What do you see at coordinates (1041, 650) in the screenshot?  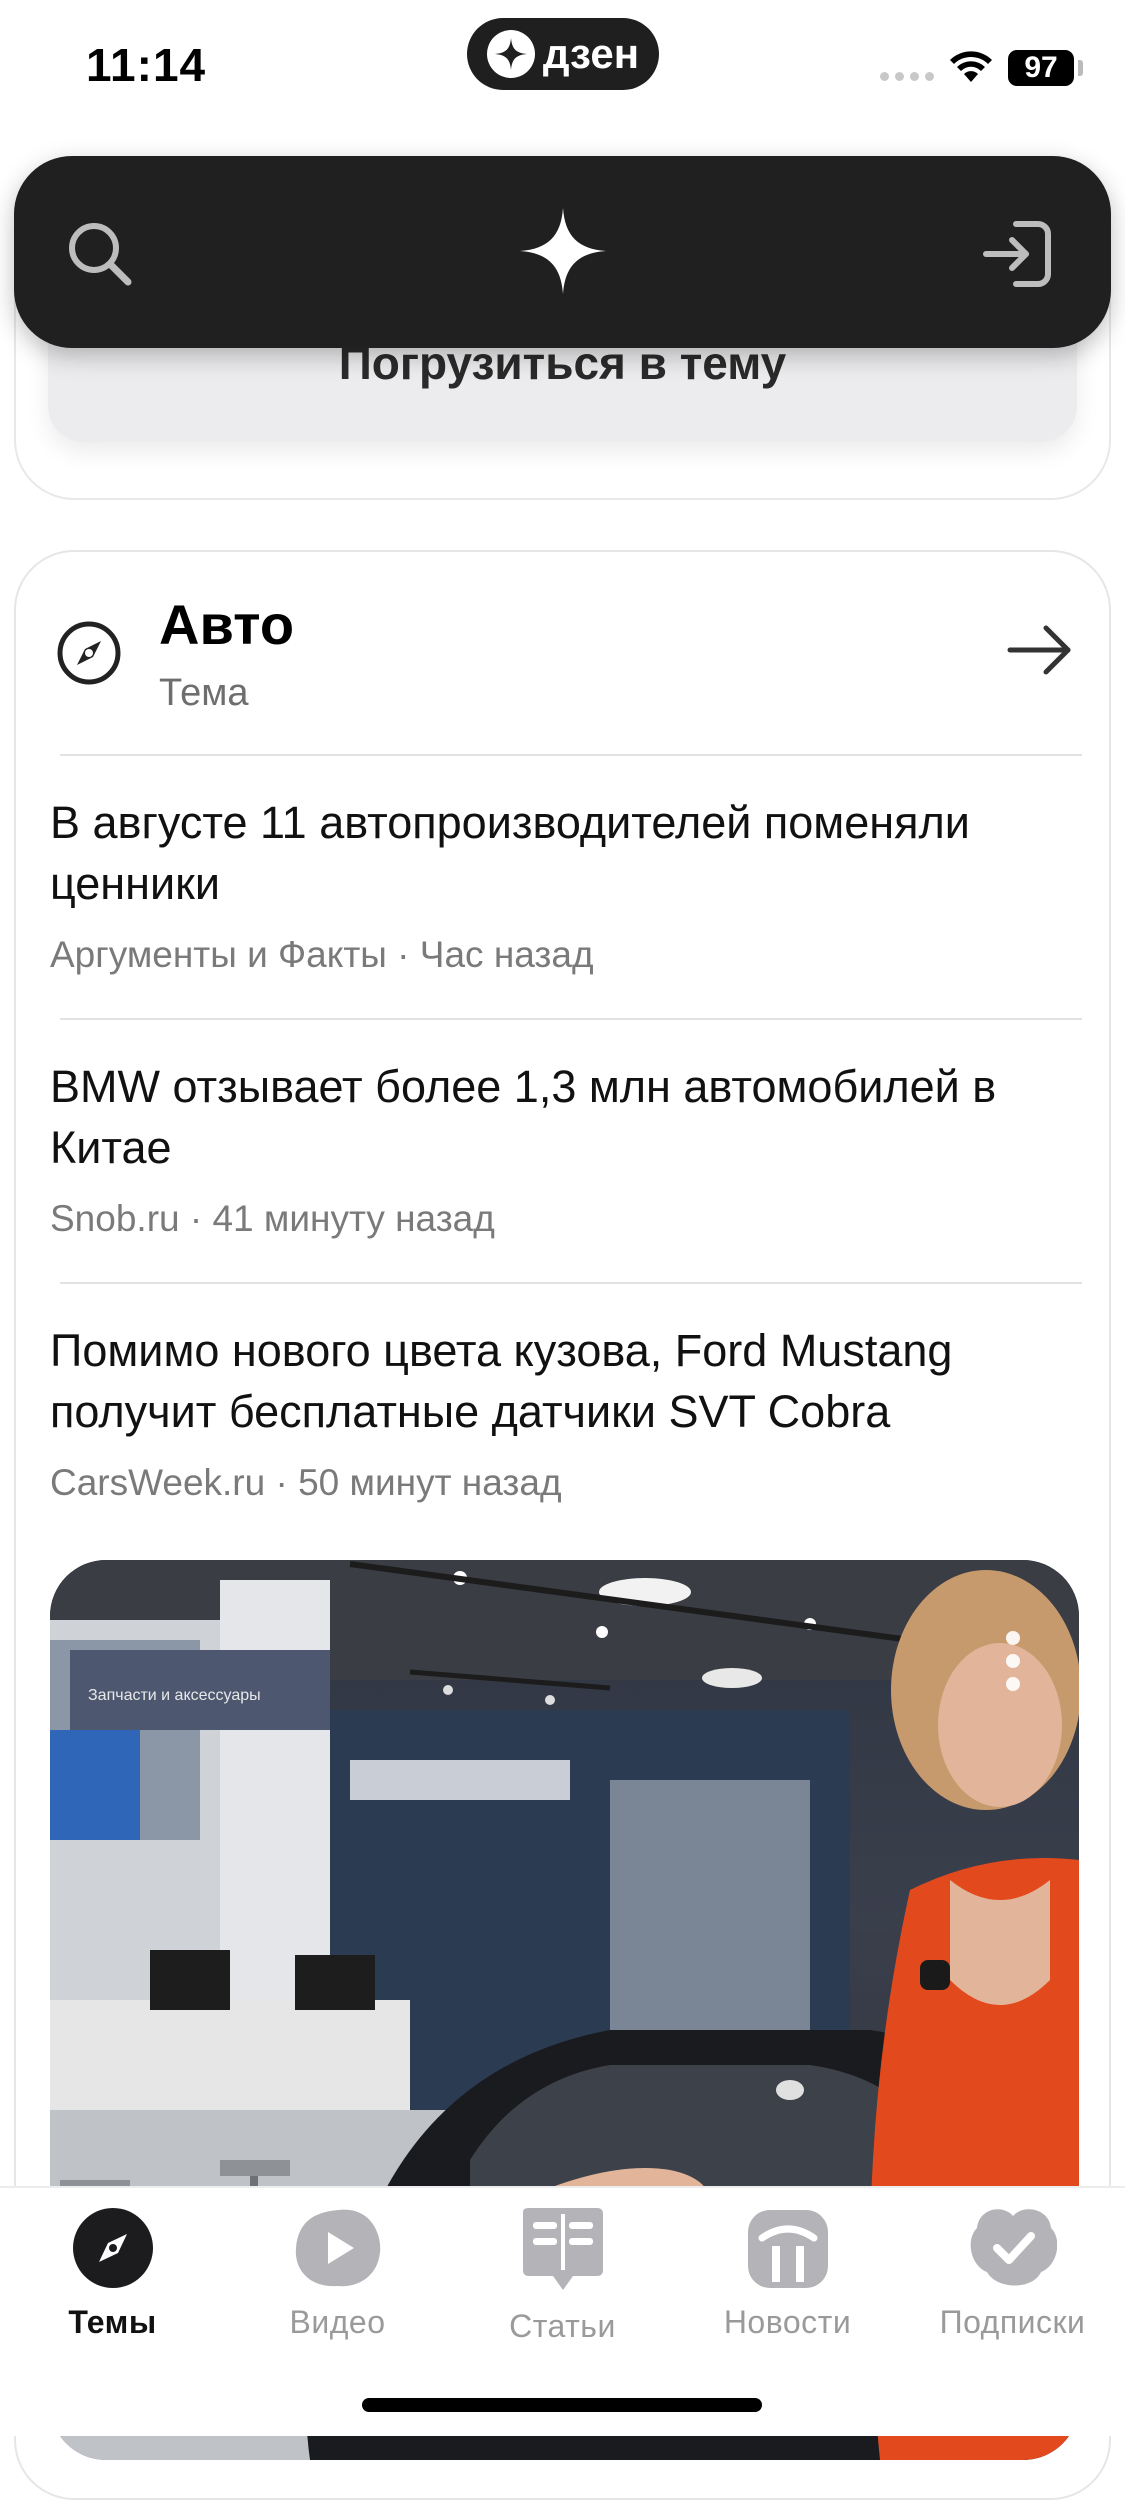 I see `arrow-right-icon` at bounding box center [1041, 650].